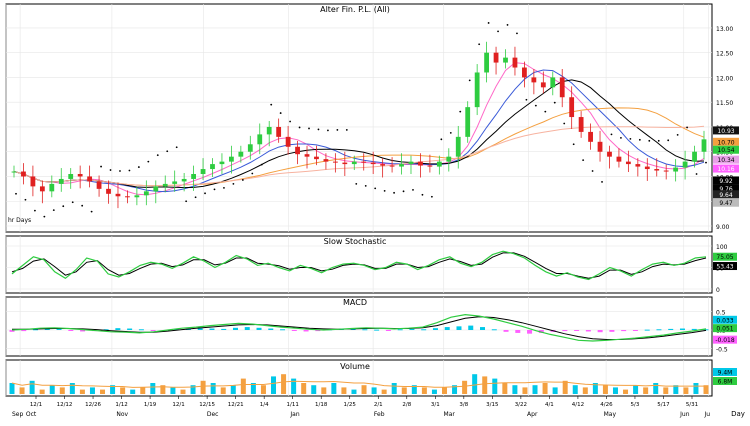  Describe the element at coordinates (721, 313) in the screenshot. I see `macd-tick-label: 0.5` at that location.